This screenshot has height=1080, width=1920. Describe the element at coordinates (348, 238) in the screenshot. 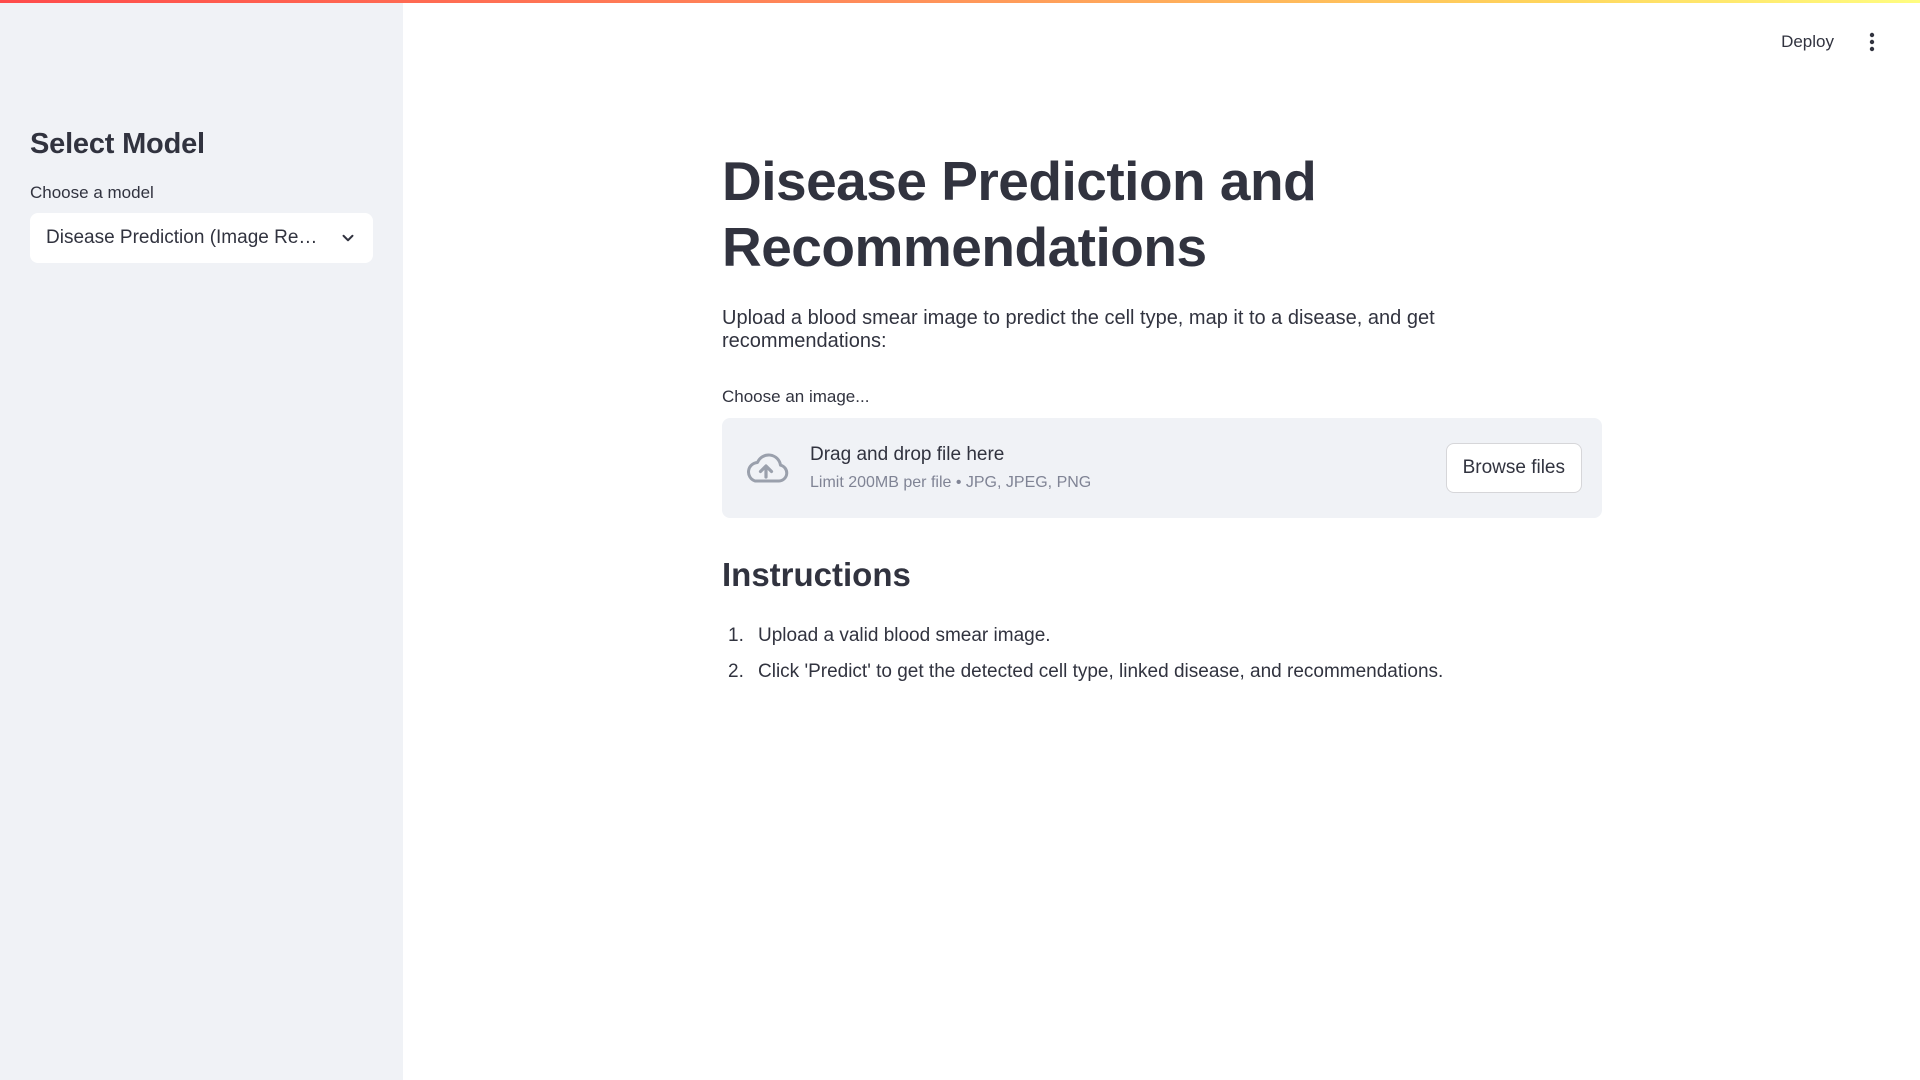

I see `chevron-down-icon` at that location.